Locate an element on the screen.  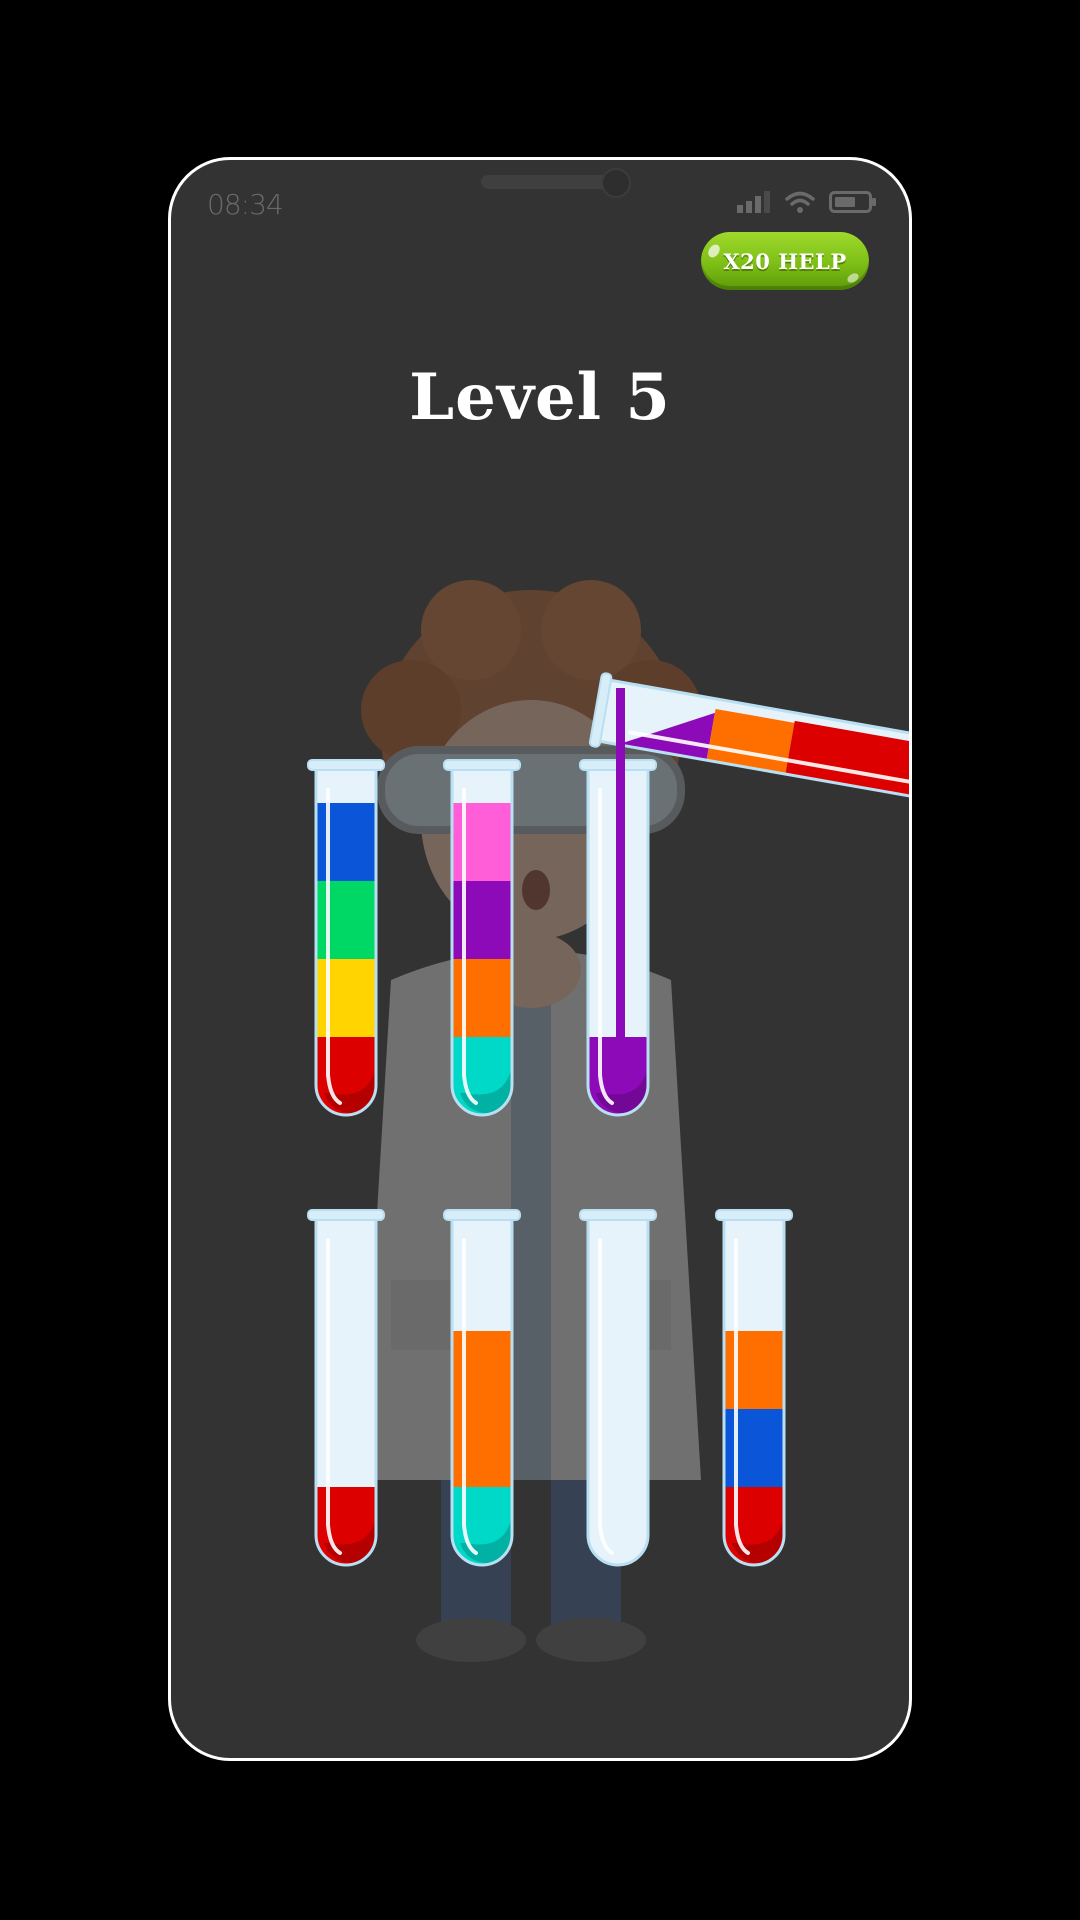
liquid-layer-purple is located at coordinates (482, 920).